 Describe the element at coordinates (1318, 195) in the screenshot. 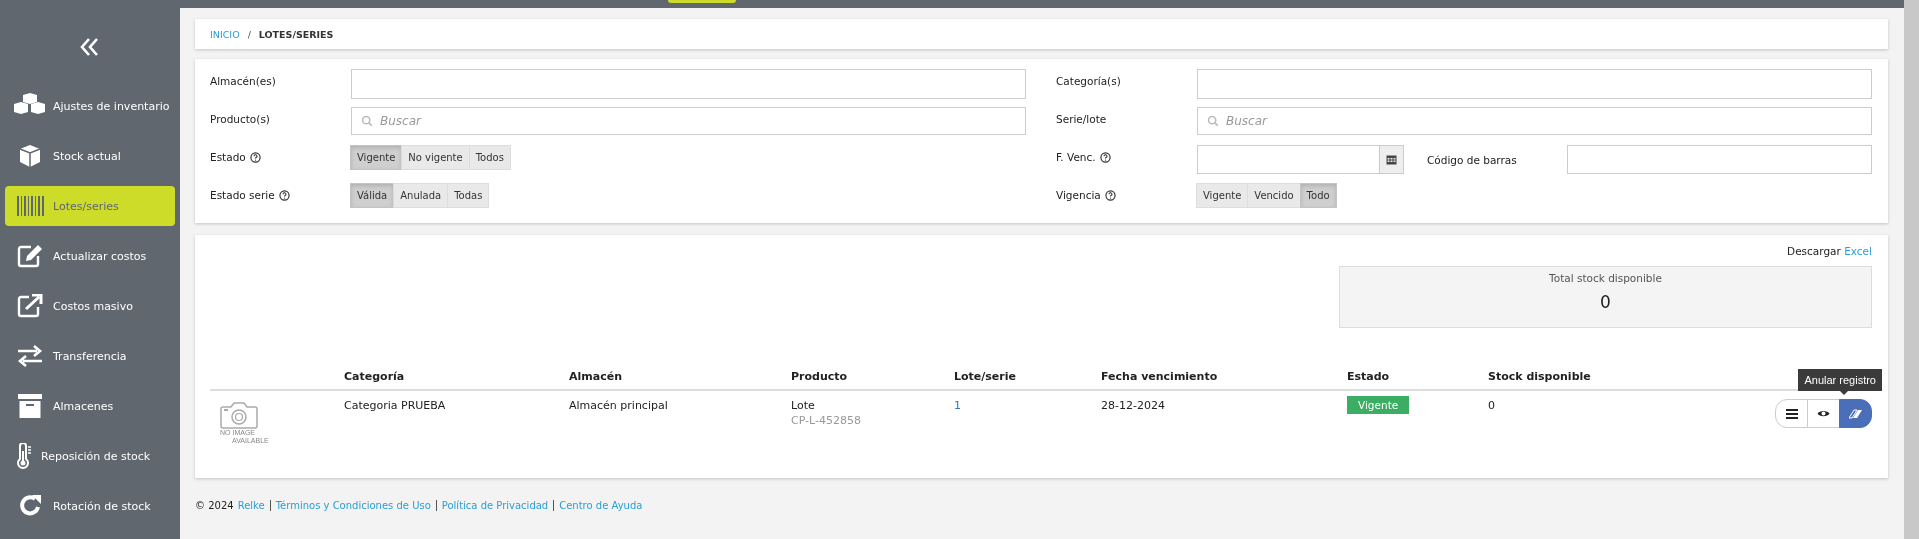

I see `filter-toggle: Todo` at that location.